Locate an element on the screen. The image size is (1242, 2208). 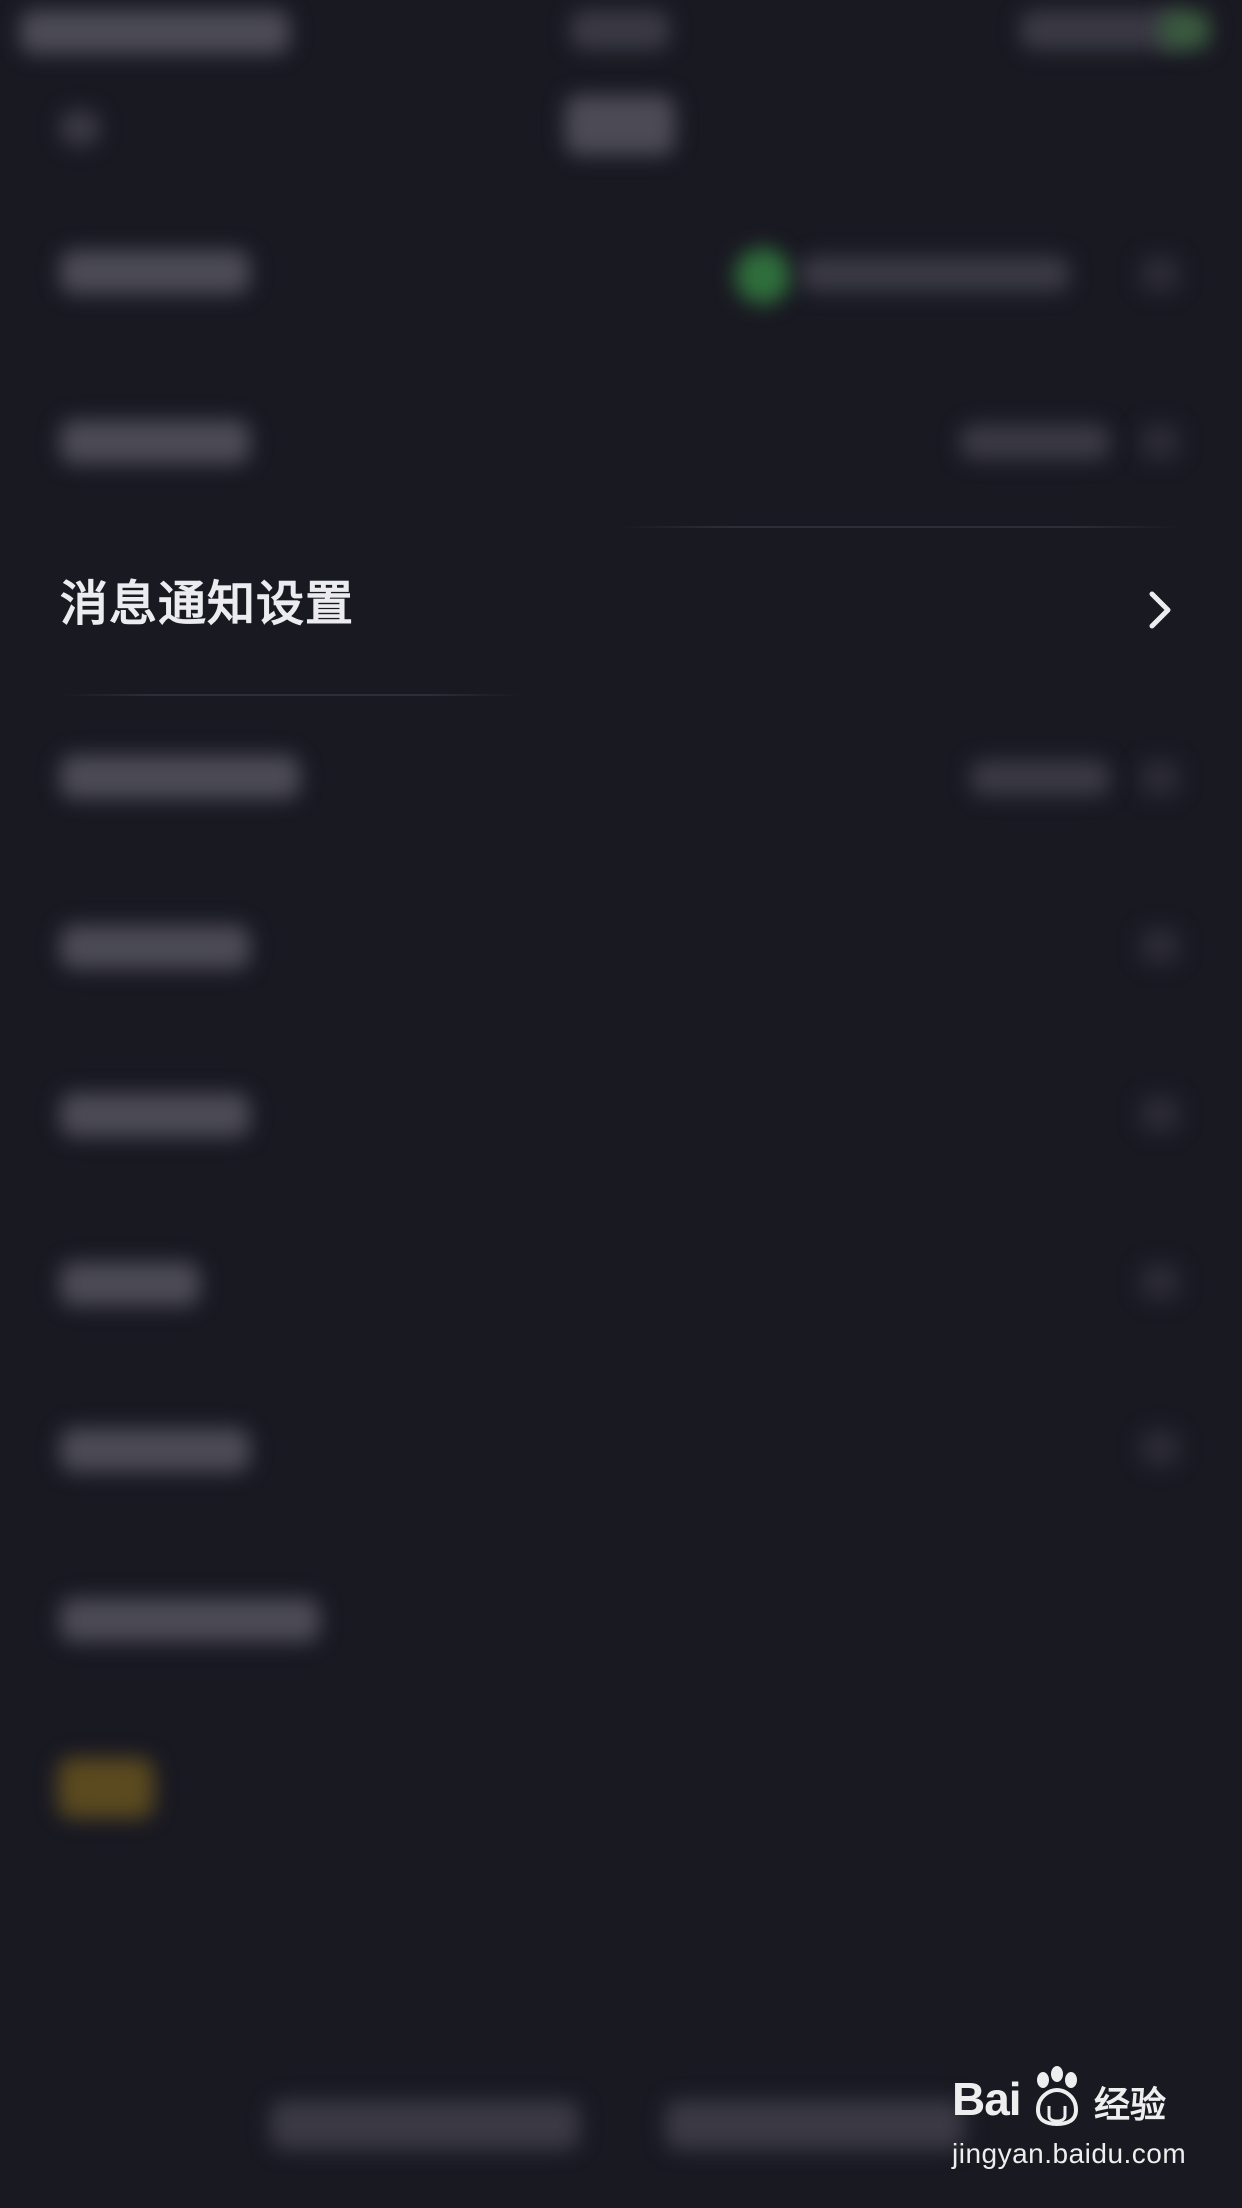
watermark-brand: Bai is located at coordinates (987, 2099).